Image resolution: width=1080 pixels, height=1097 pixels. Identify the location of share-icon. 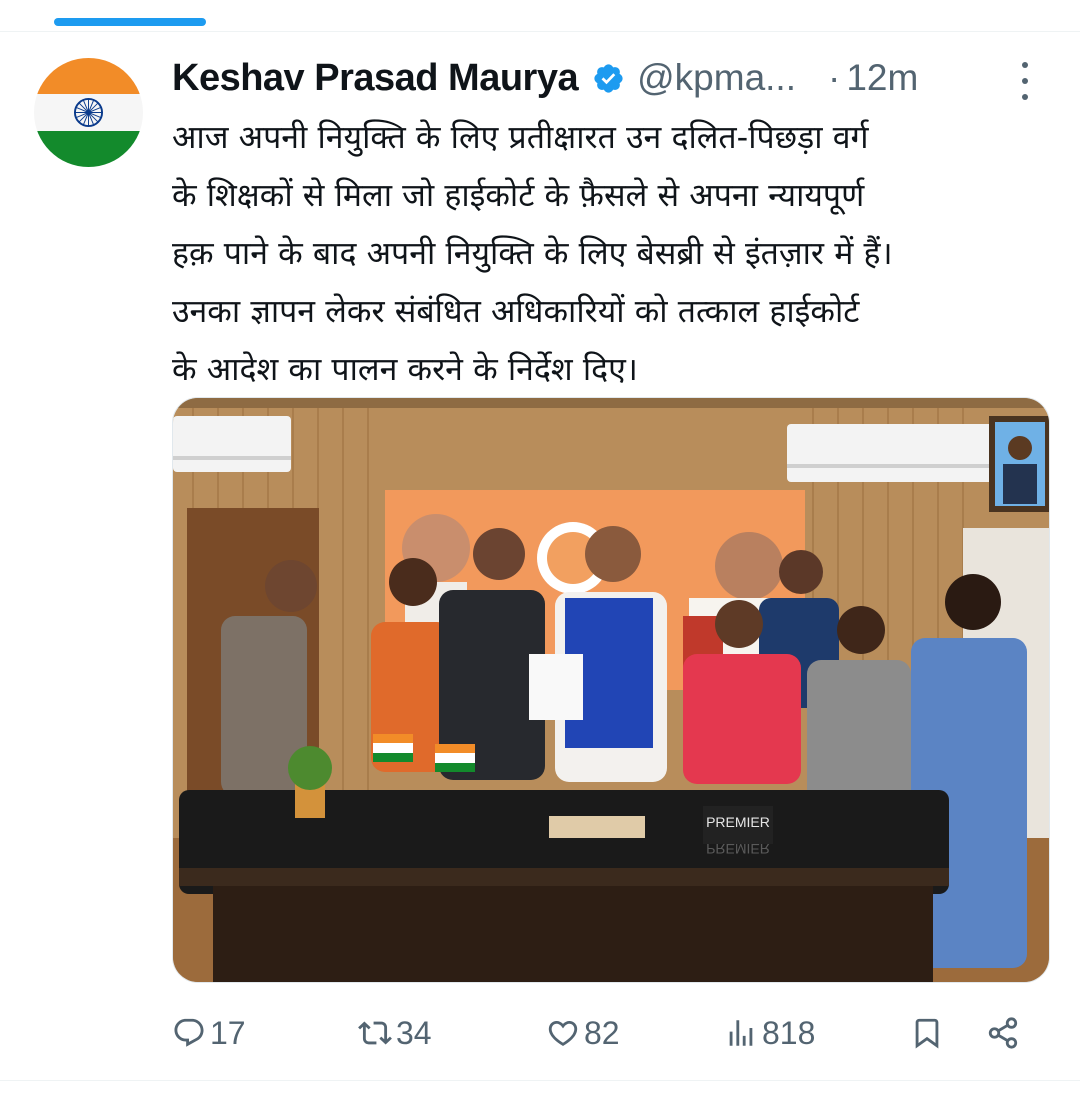
(1003, 1033).